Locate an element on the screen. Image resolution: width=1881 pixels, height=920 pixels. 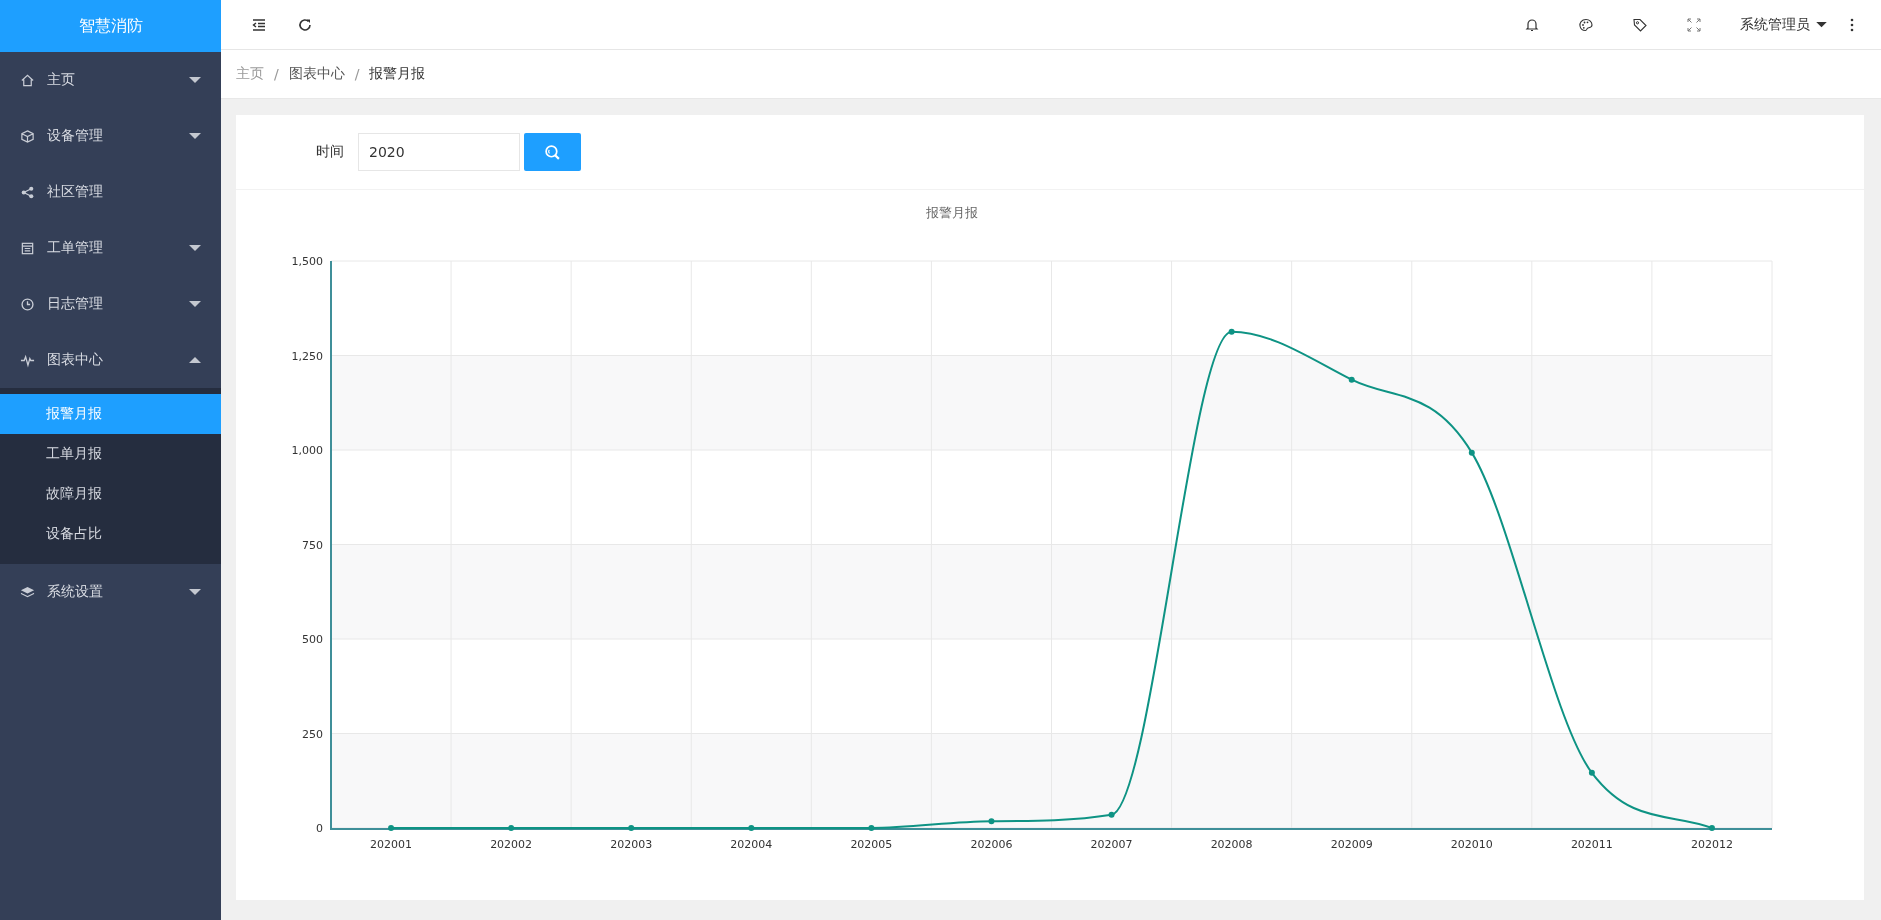
board-icon is located at coordinates (27, 248).